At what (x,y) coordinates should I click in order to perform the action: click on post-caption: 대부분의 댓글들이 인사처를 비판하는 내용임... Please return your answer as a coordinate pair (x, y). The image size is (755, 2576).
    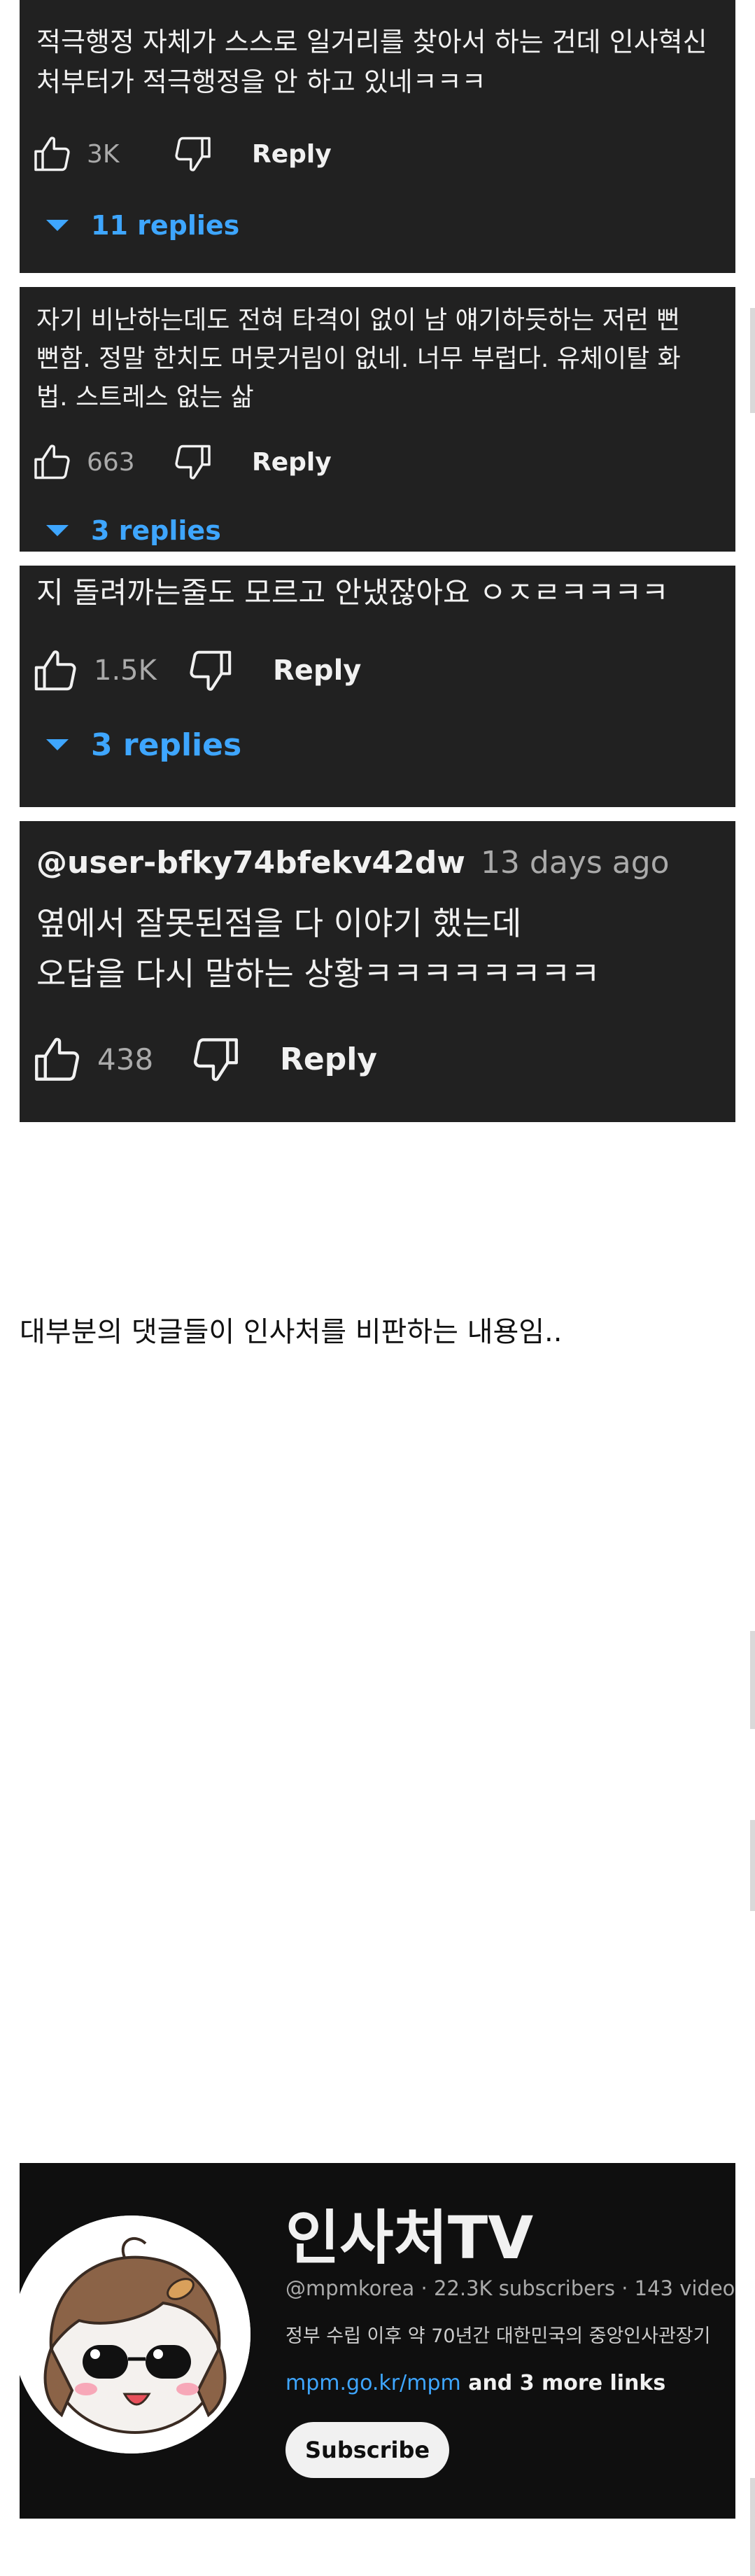
    Looking at the image, I should click on (291, 1332).